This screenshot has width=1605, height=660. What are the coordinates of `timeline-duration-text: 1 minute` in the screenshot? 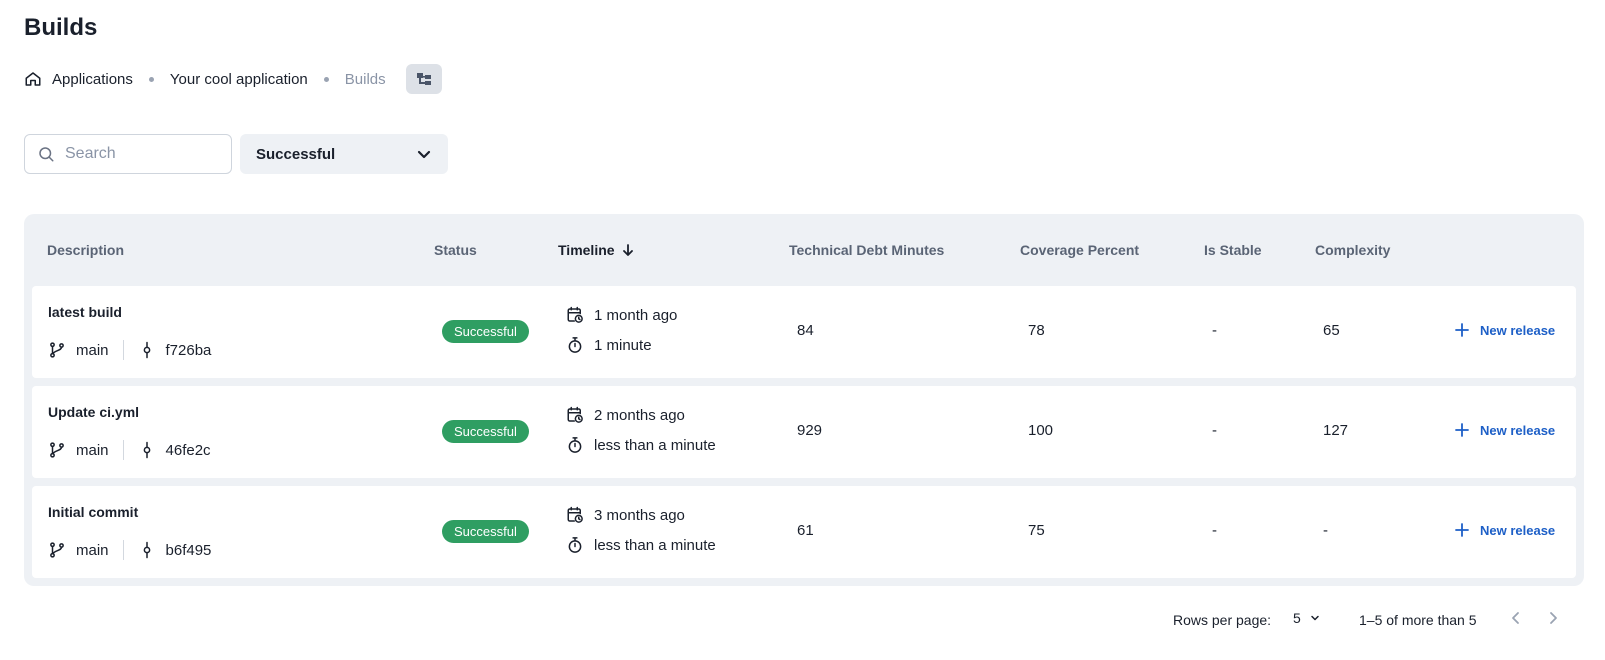 It's located at (623, 345).